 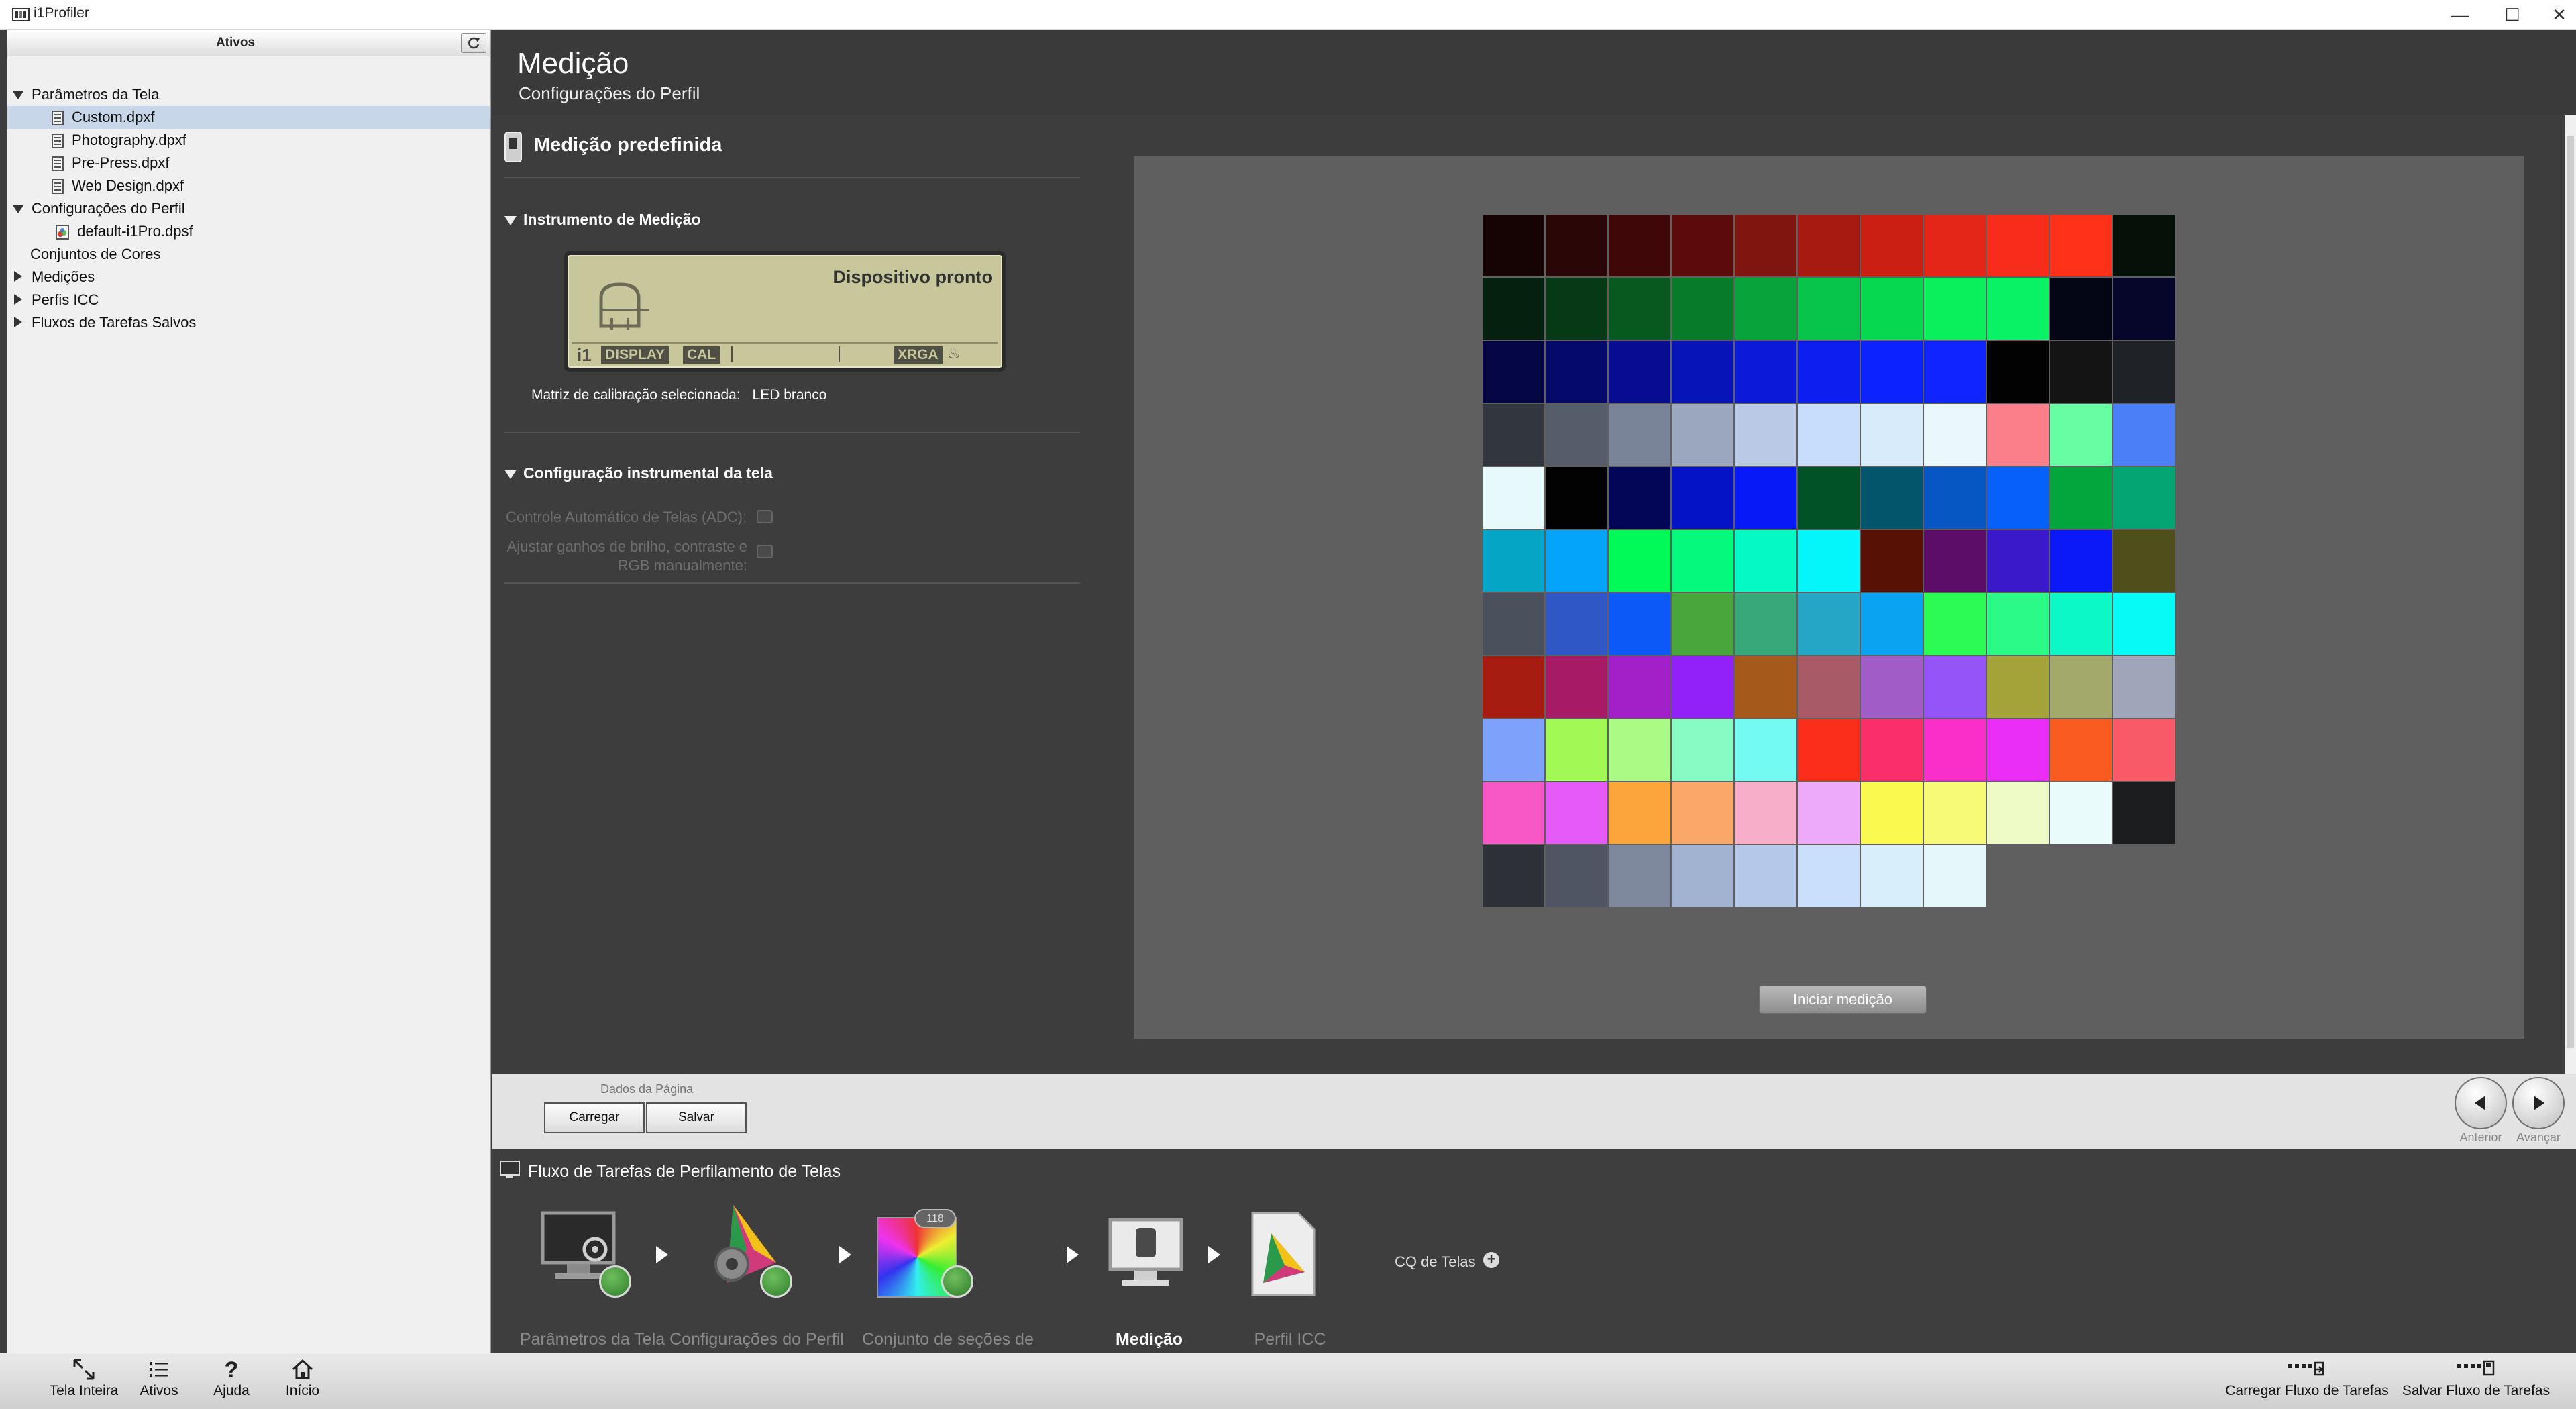 I want to click on load-workflow-button: Carregar Fluxo de Tarefas, so click(x=2307, y=1378).